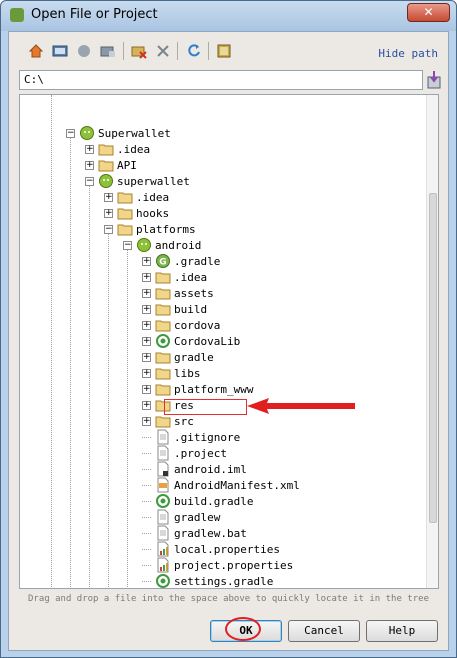  I want to click on tree-item: − superwallet, so click(137, 181).